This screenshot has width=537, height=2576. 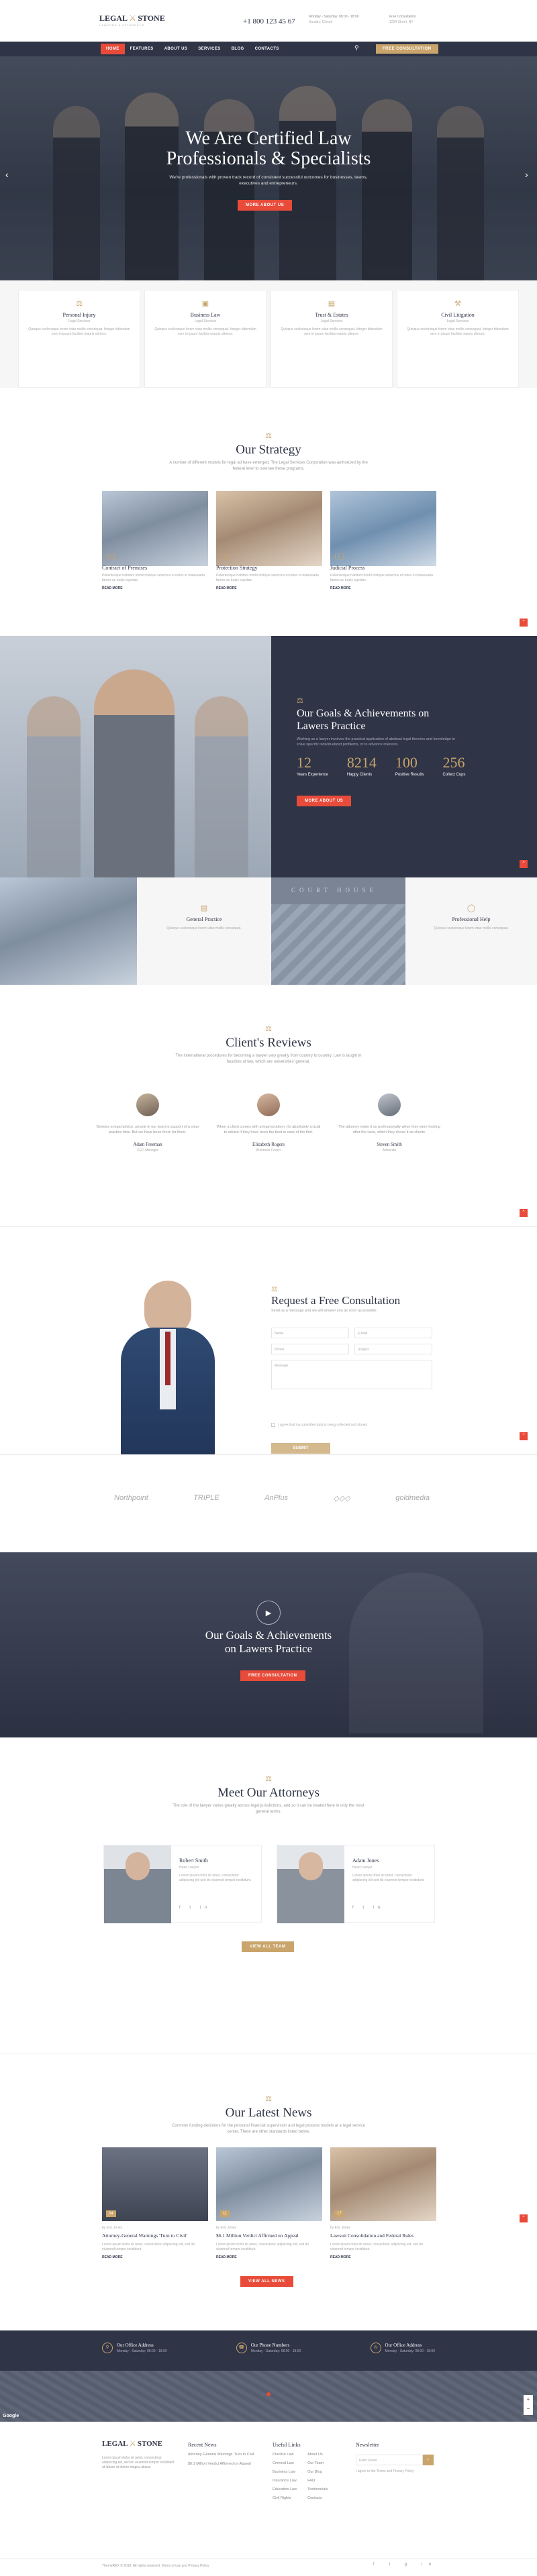 What do you see at coordinates (310, 1333) in the screenshot?
I see `name-field: Name` at bounding box center [310, 1333].